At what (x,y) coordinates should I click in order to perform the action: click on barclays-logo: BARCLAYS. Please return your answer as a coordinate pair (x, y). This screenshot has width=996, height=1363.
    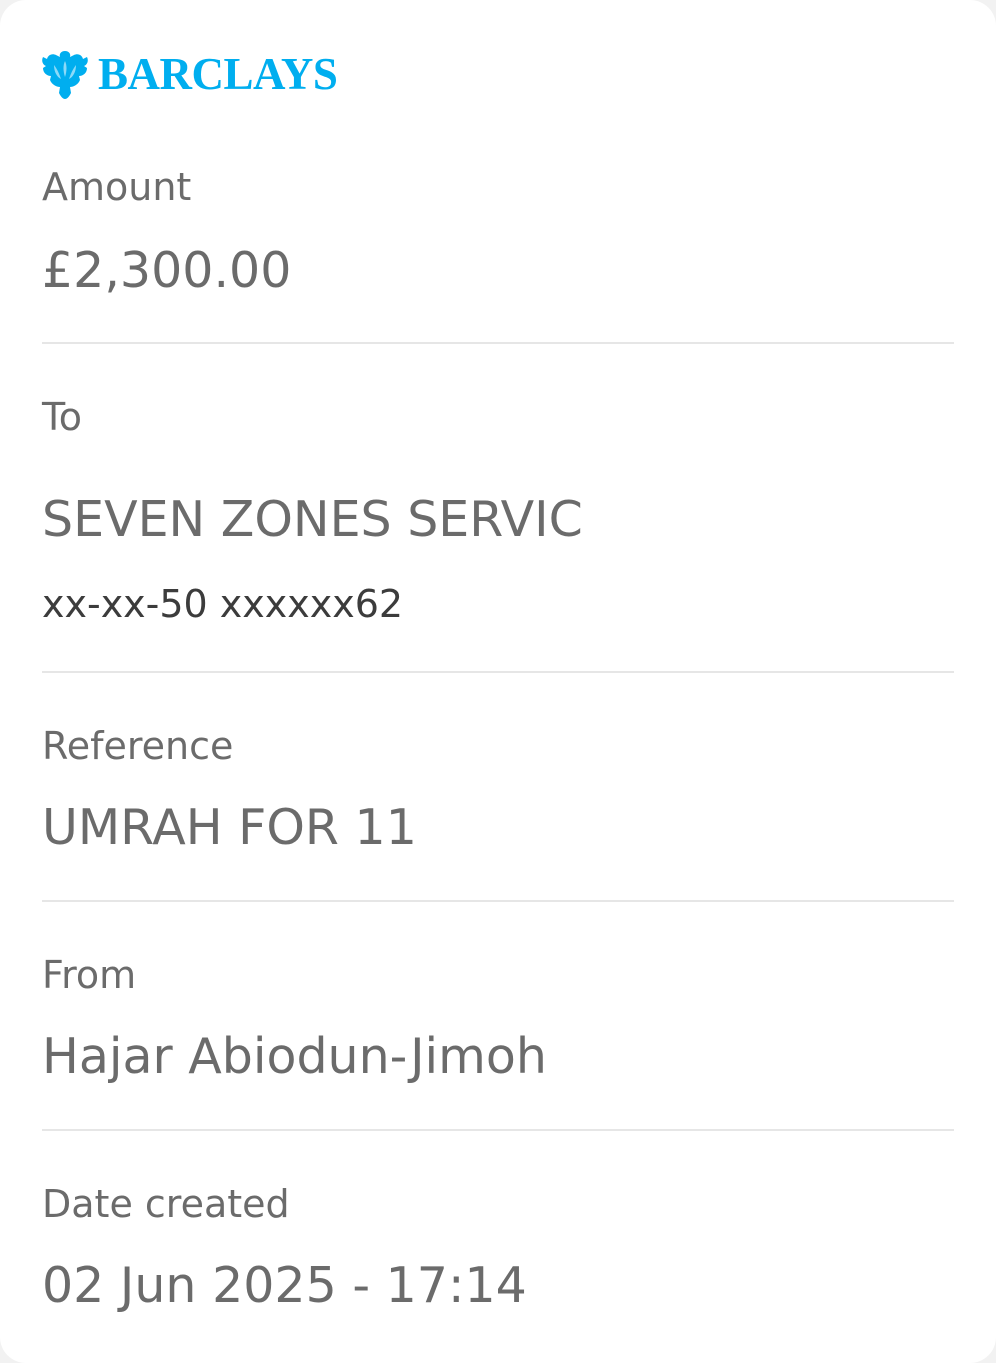
    Looking at the image, I should click on (189, 74).